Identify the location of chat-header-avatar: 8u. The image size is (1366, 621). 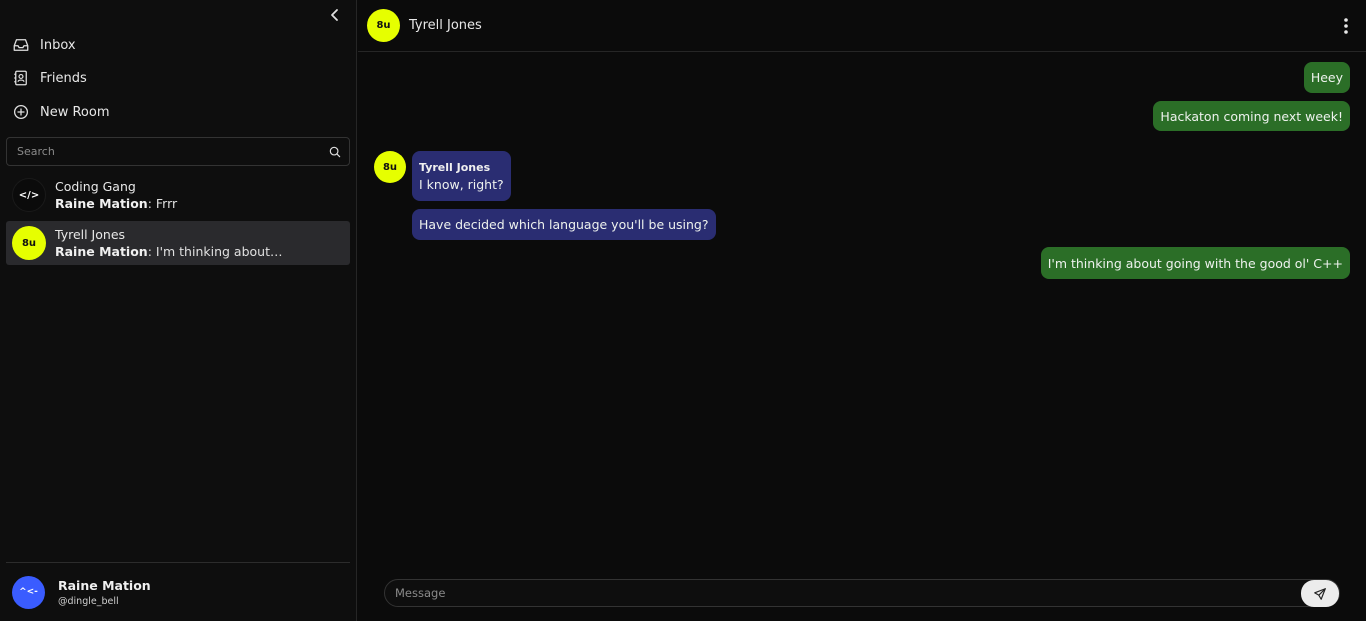
(383, 25).